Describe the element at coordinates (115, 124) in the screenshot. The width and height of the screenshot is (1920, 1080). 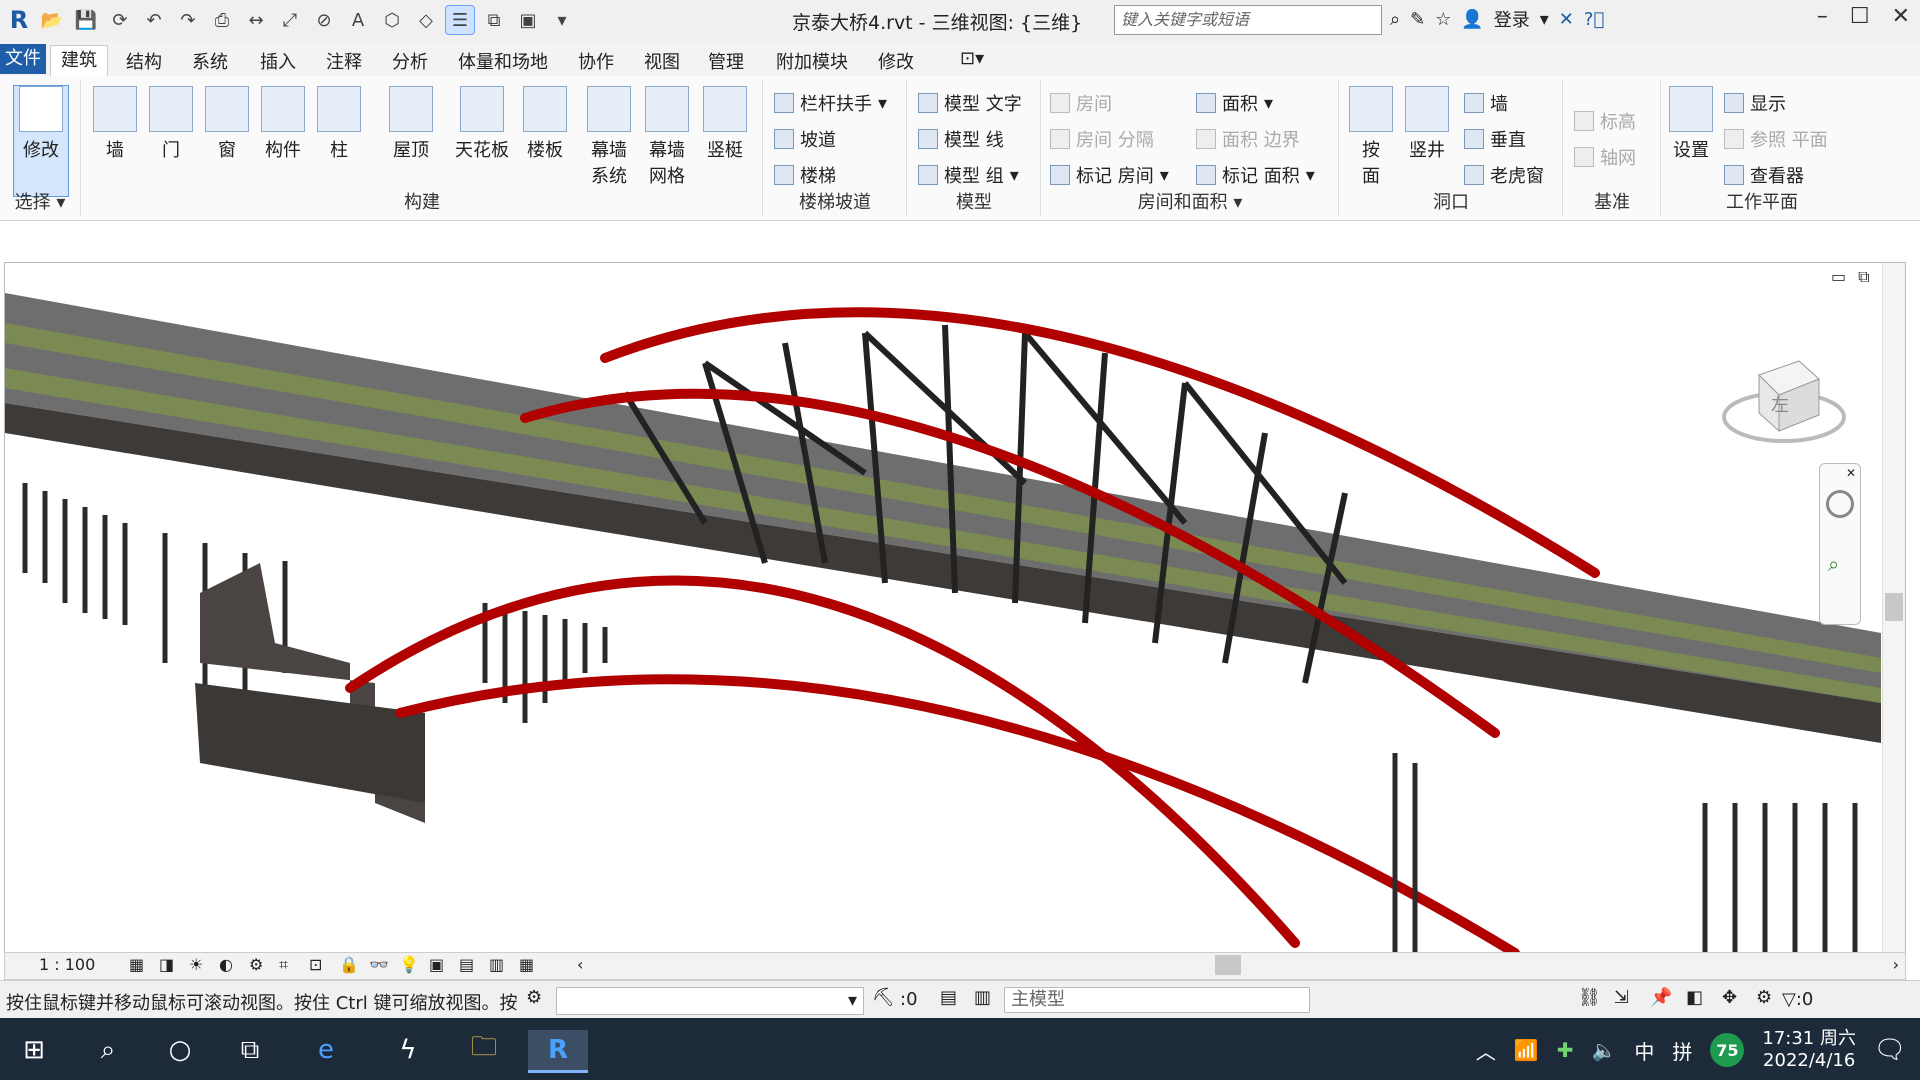
I see `wall-button: 墙` at that location.